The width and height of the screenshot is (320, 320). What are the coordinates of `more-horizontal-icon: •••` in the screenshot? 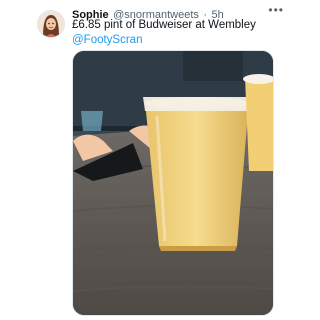 It's located at (276, 10).